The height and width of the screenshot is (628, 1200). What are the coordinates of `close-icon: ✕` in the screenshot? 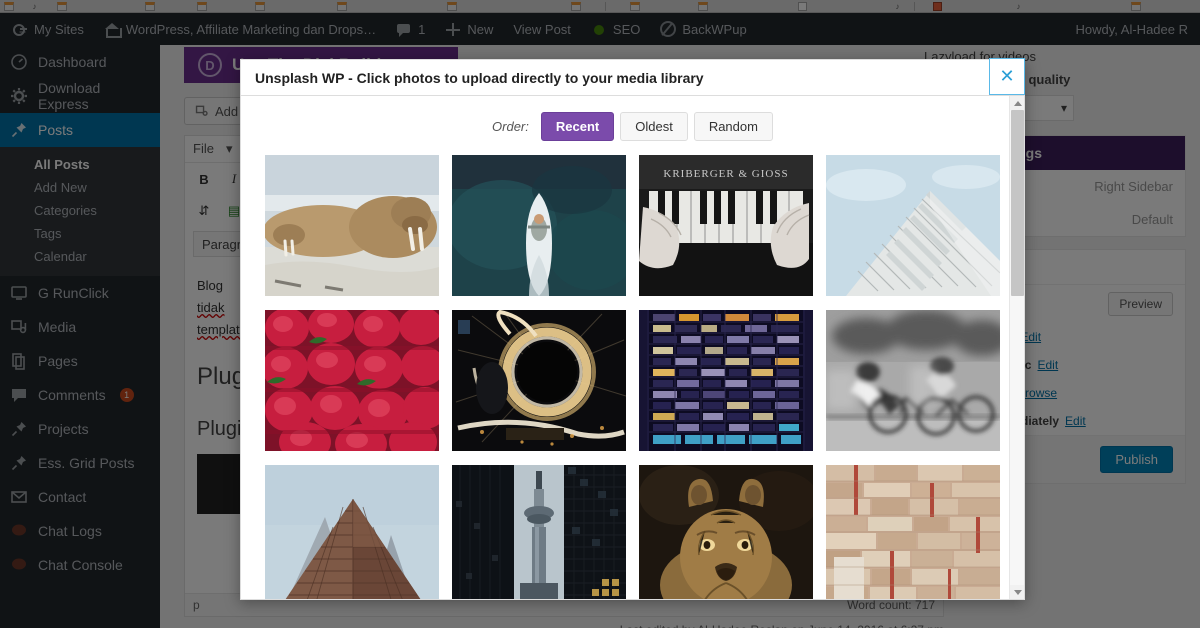 It's located at (1007, 76).